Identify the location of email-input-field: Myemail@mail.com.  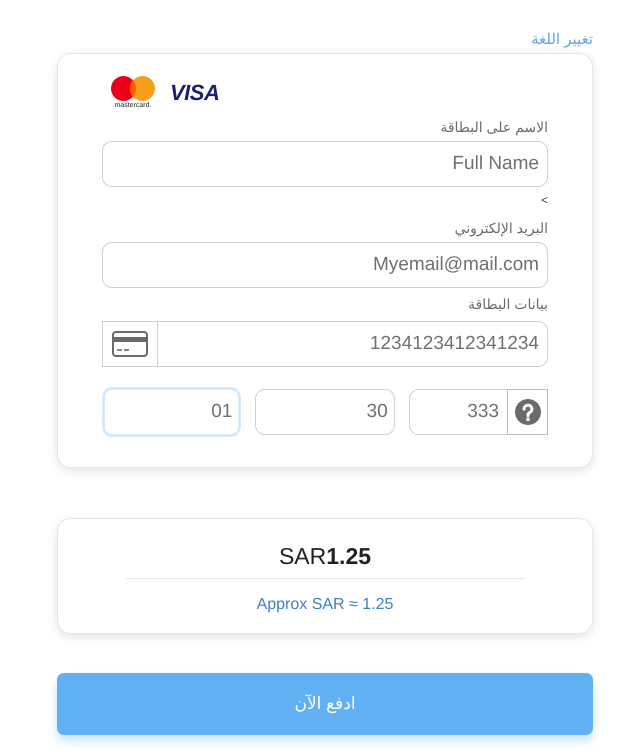
(325, 265).